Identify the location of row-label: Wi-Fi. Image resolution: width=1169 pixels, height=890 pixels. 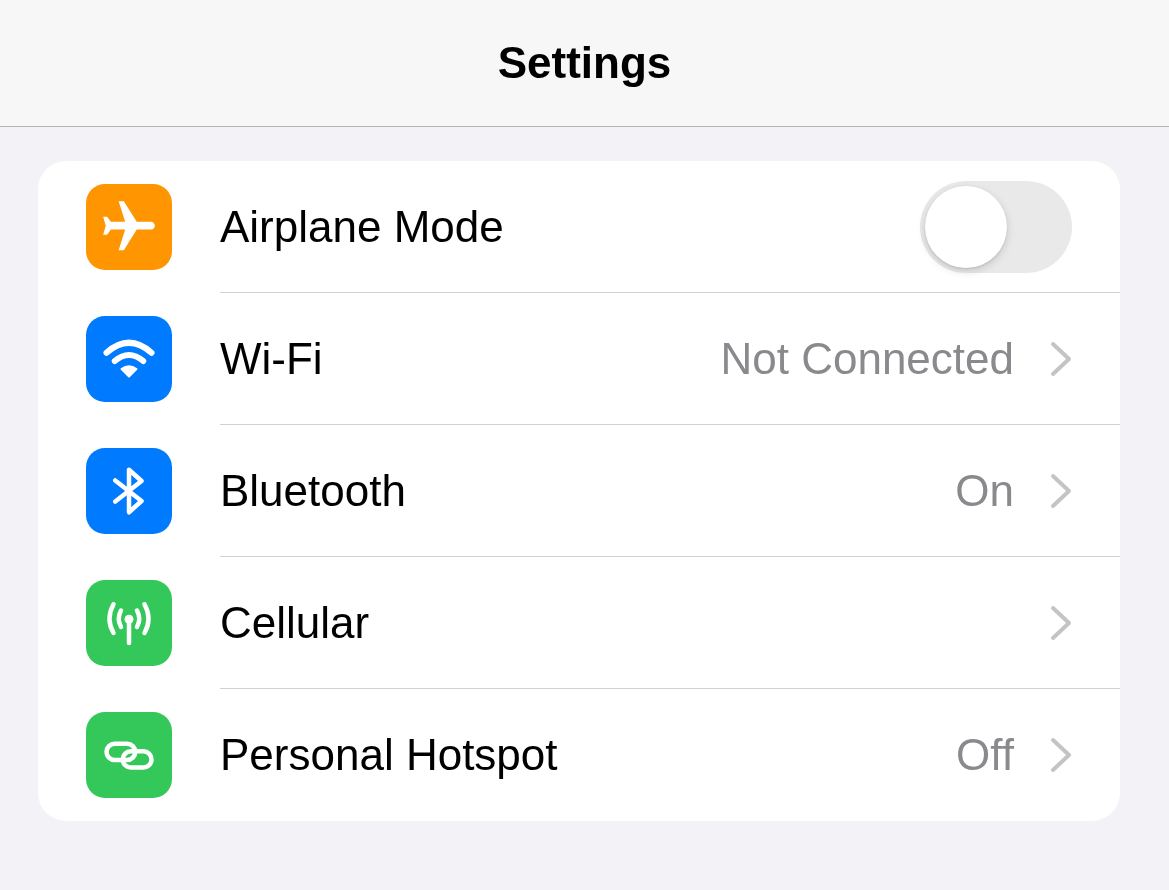
(271, 358).